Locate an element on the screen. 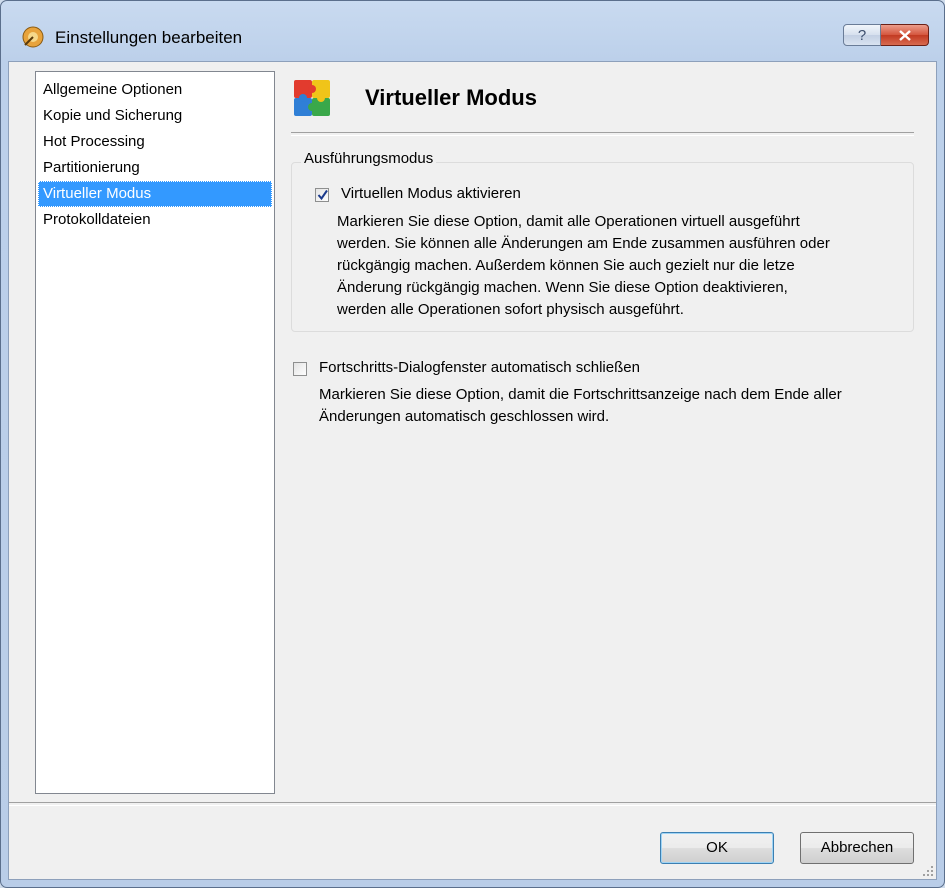 Image resolution: width=945 pixels, height=888 pixels. footer-divider is located at coordinates (472, 804).